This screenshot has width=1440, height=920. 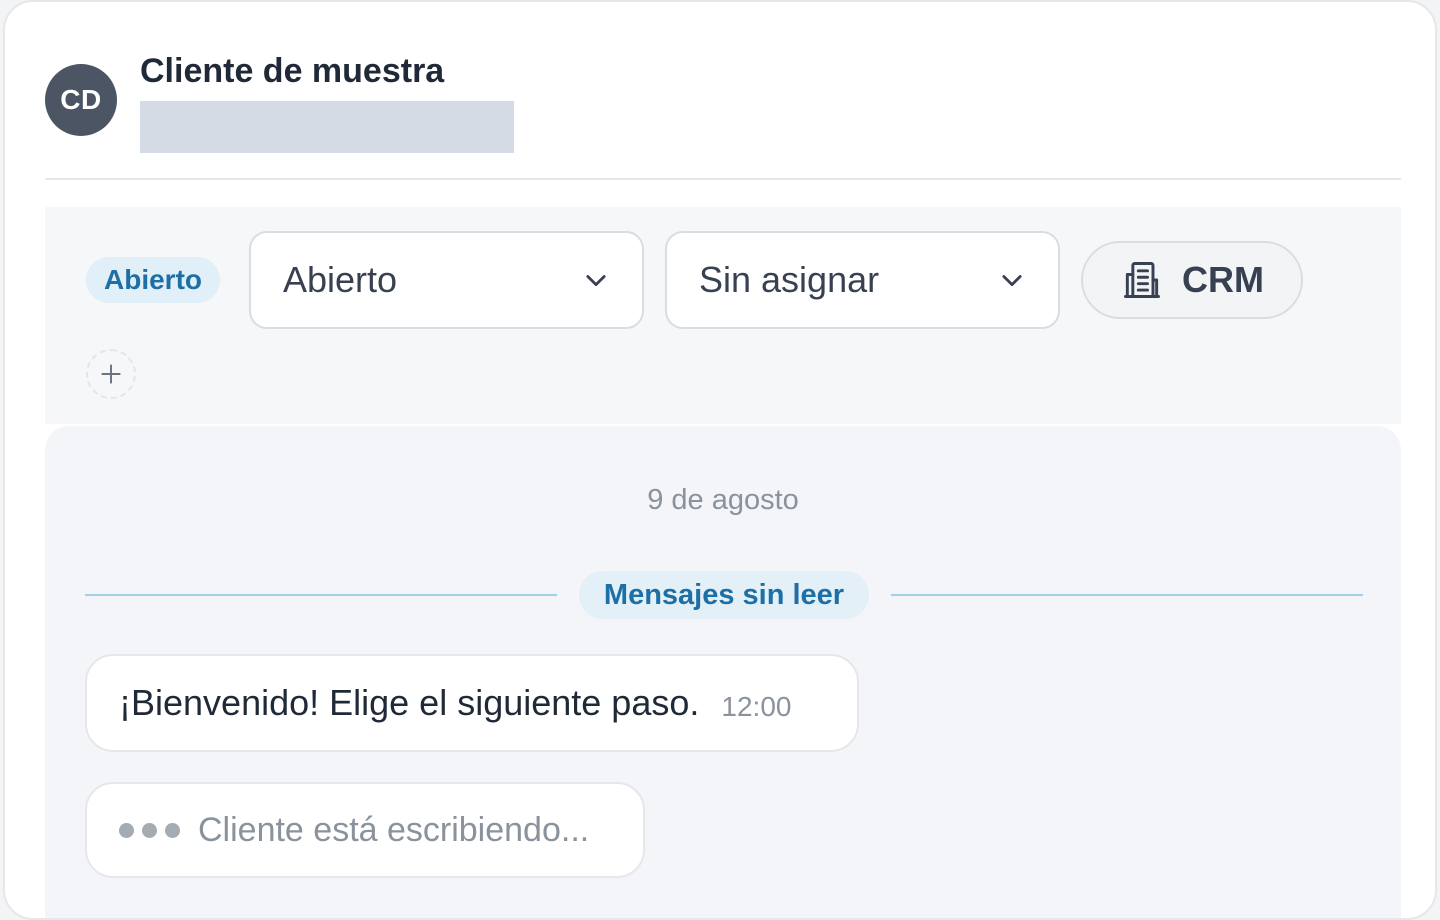 What do you see at coordinates (789, 279) in the screenshot?
I see `assignee-select-value: Sin asignar` at bounding box center [789, 279].